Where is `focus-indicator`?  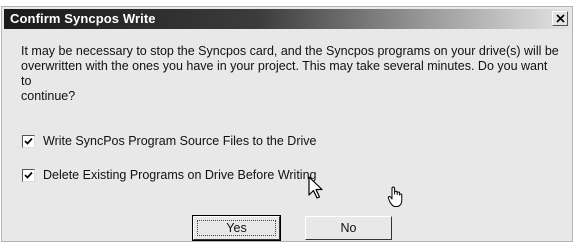
focus-indicator is located at coordinates (236, 228).